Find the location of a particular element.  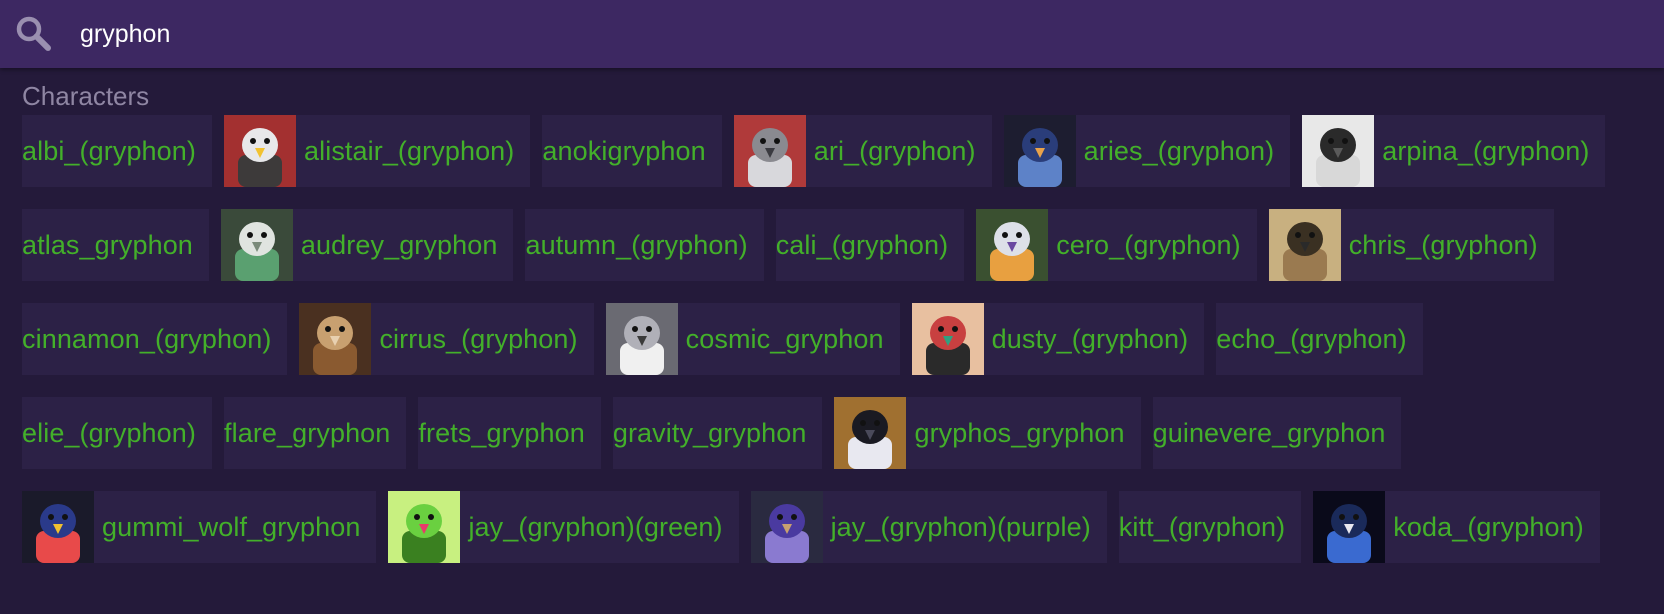

section-title-characters: Characters is located at coordinates (86, 96).